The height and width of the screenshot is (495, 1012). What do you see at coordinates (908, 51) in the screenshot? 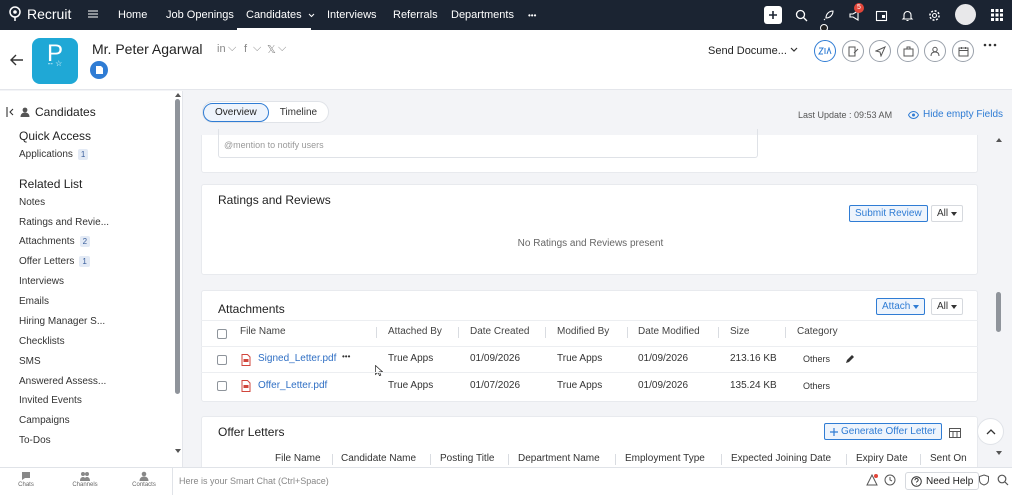
I see `associate-job-button` at bounding box center [908, 51].